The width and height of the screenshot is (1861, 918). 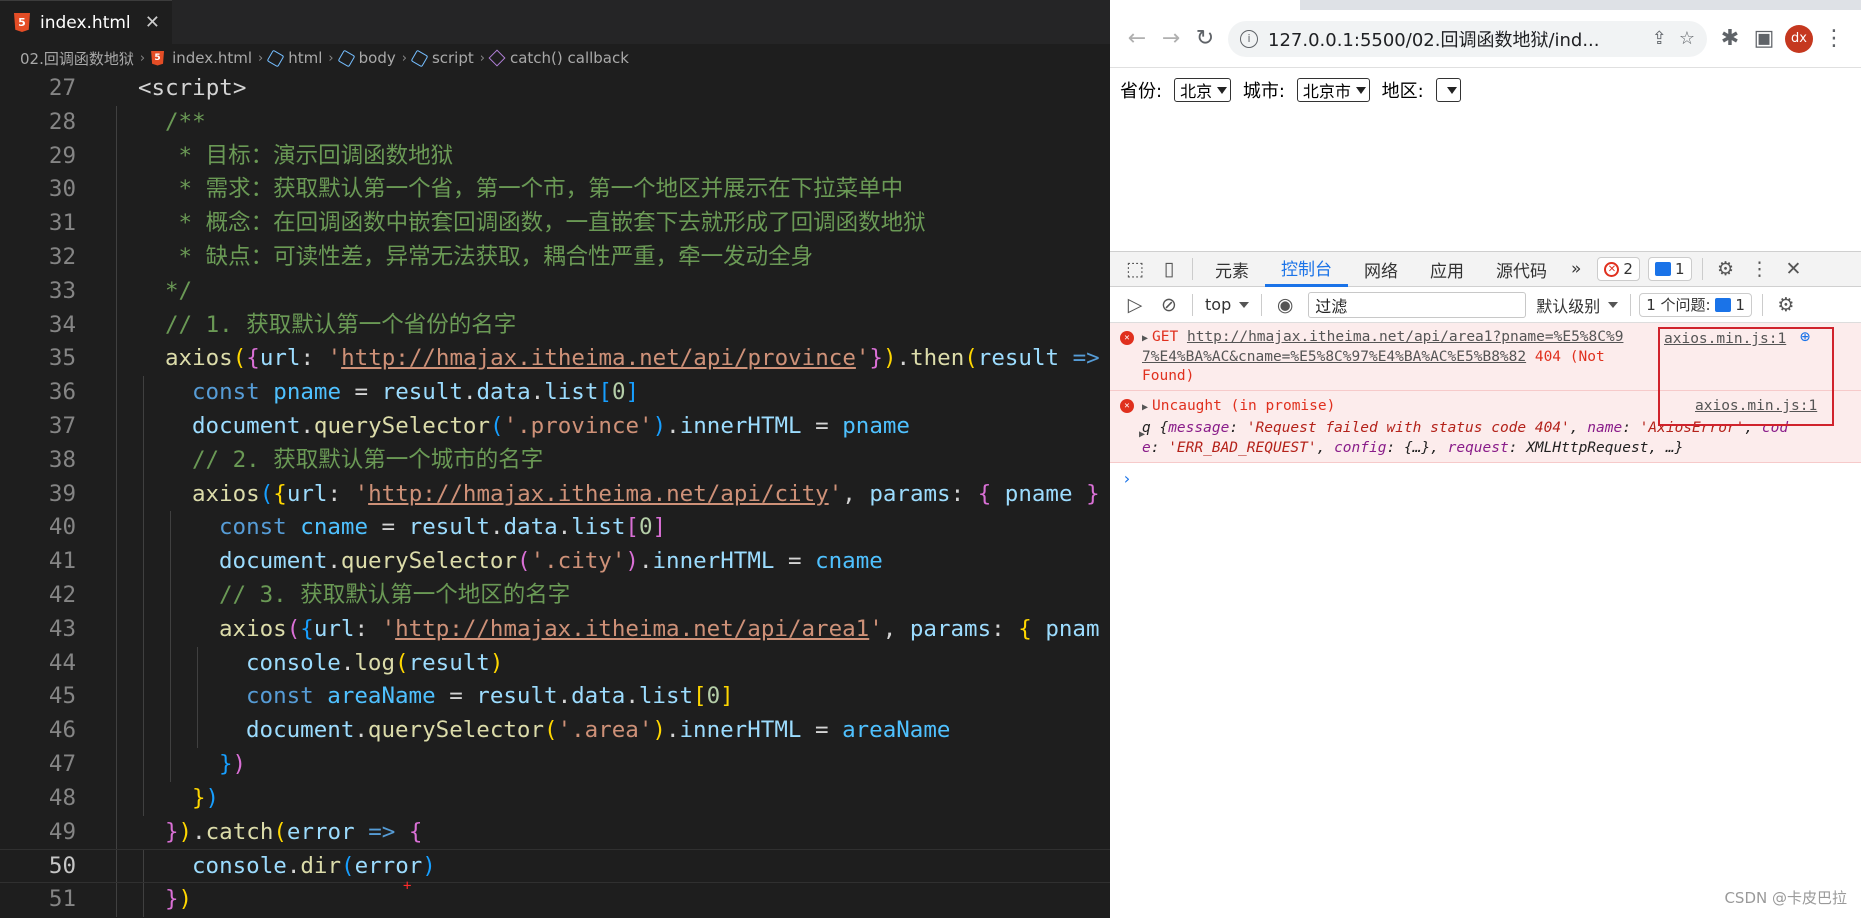 What do you see at coordinates (1227, 304) in the screenshot?
I see `context-select: top` at bounding box center [1227, 304].